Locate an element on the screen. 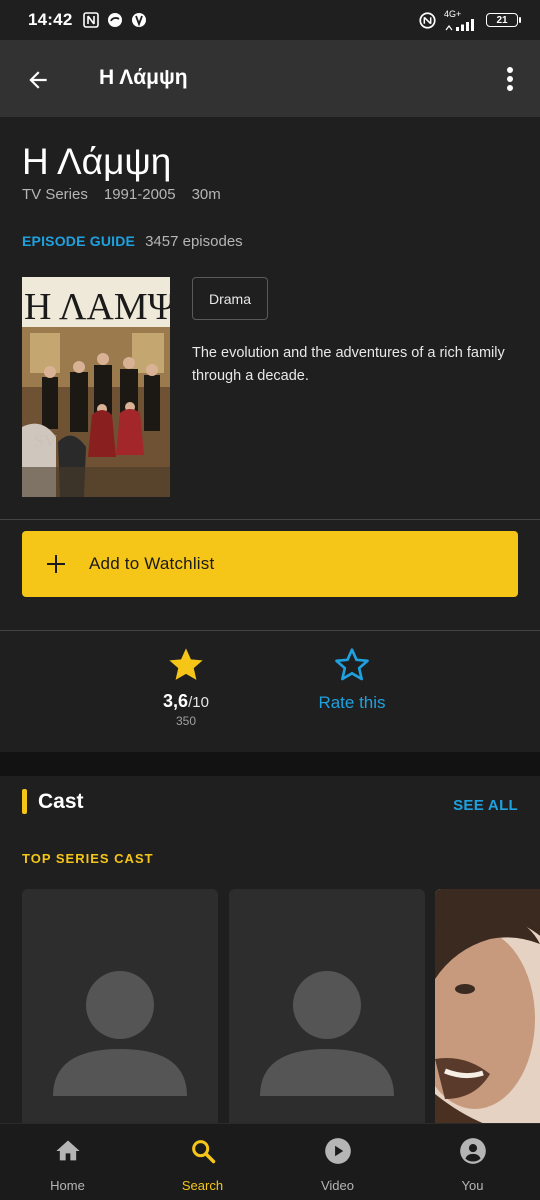 The image size is (540, 1200). cast-photo is located at coordinates (487, 1009).